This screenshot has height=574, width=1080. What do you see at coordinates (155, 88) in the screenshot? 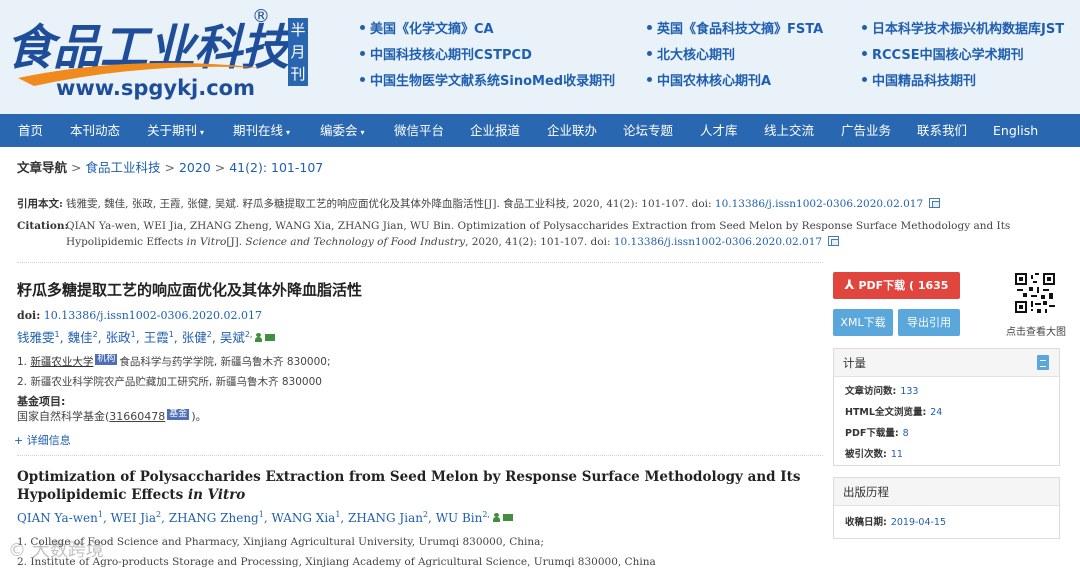
I see `logo-url: www.spgykj.com` at bounding box center [155, 88].